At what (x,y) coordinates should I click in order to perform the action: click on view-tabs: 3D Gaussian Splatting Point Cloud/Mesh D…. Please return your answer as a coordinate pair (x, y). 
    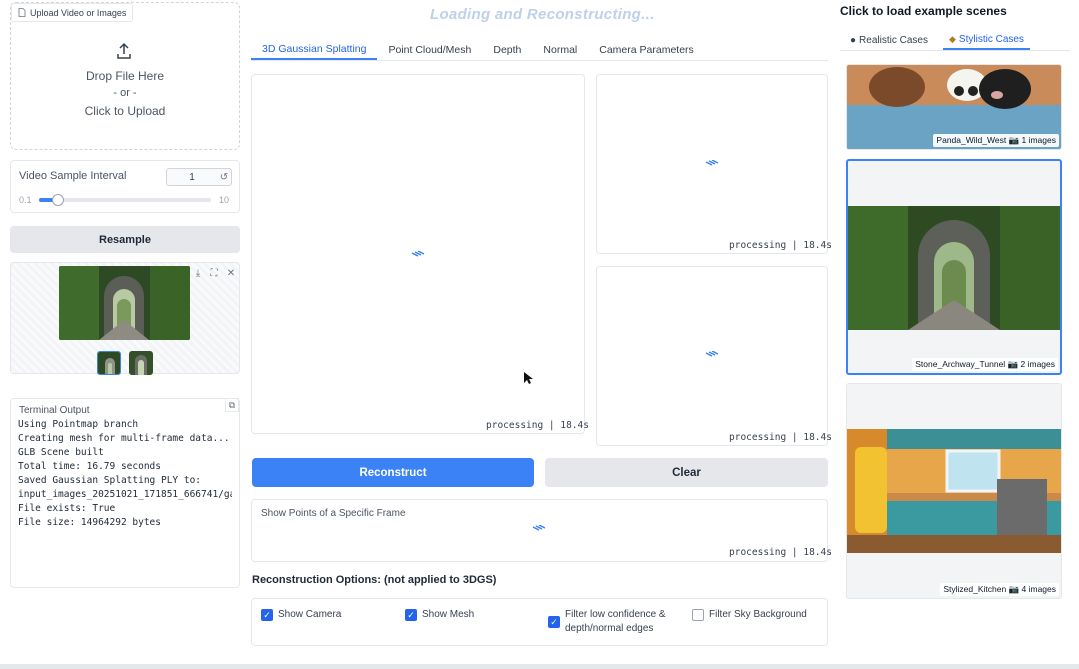
    Looking at the image, I should click on (539, 50).